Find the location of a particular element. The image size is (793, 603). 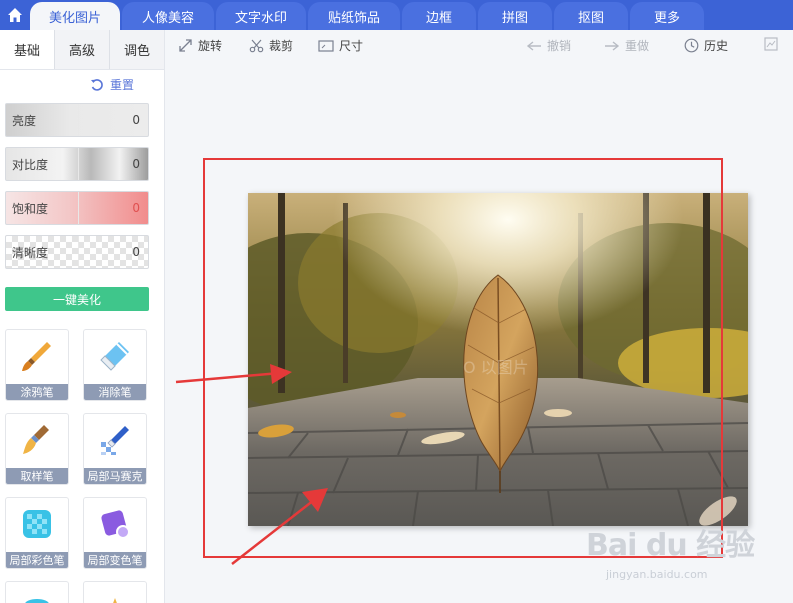

baidu-watermark-url: jingyan.baidu.com is located at coordinates (657, 574).